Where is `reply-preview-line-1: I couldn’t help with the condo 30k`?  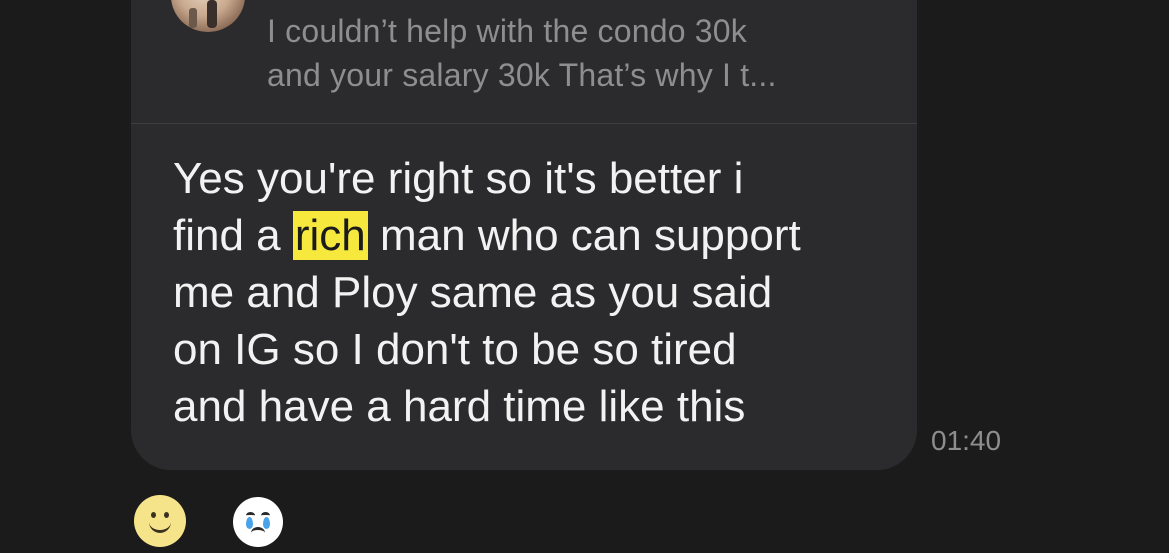 reply-preview-line-1: I couldn’t help with the condo 30k is located at coordinates (507, 31).